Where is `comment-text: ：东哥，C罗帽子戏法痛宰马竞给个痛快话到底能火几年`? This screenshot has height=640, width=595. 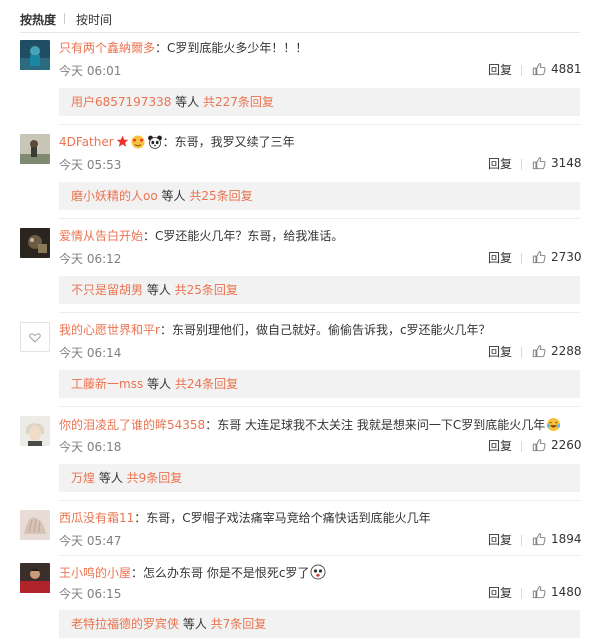
comment-text: ：东哥，C罗帽子戏法痛宰马竞给个痛快话到底能火几年 is located at coordinates (282, 518).